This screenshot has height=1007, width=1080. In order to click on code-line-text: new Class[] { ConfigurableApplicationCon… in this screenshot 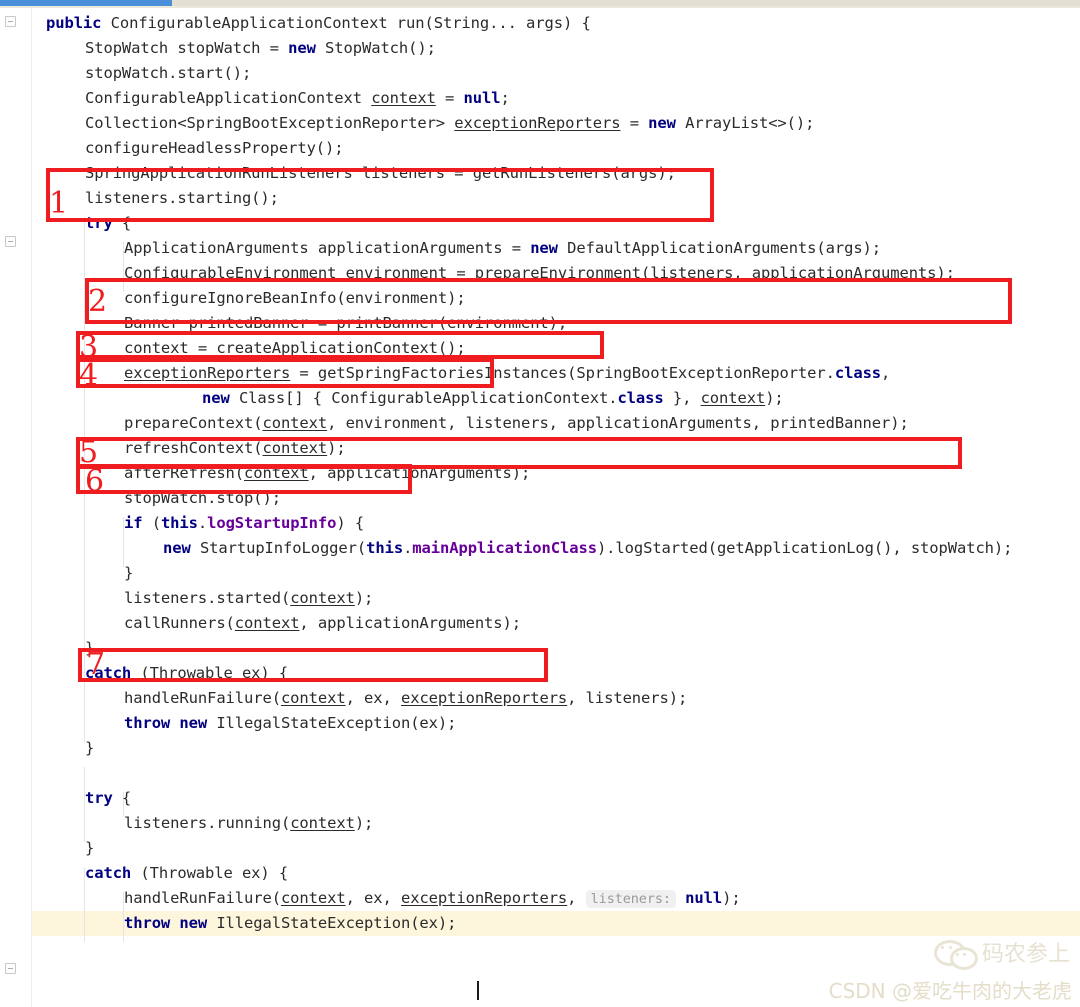, I will do `click(392, 398)`.